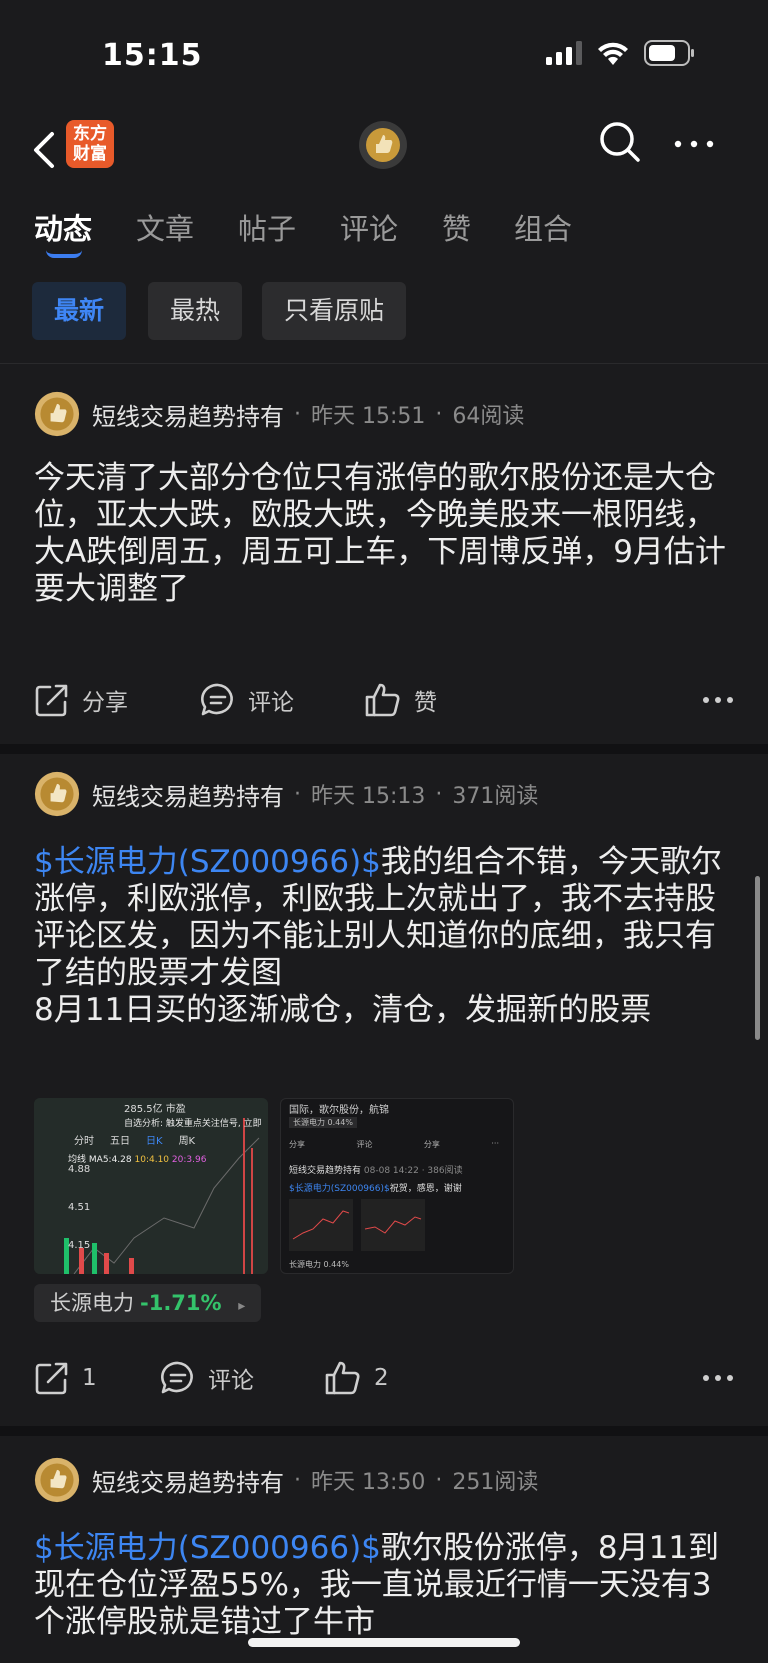 This screenshot has width=768, height=1663. What do you see at coordinates (669, 53) in the screenshot?
I see `battery-icon` at bounding box center [669, 53].